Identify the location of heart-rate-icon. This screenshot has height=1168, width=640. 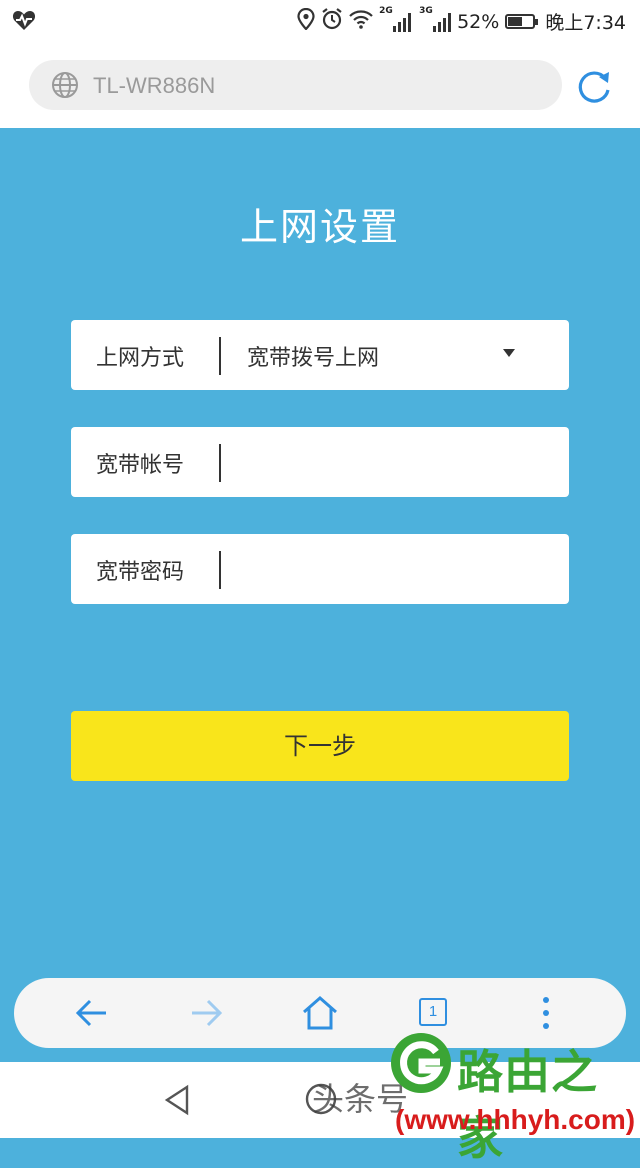
(24, 22).